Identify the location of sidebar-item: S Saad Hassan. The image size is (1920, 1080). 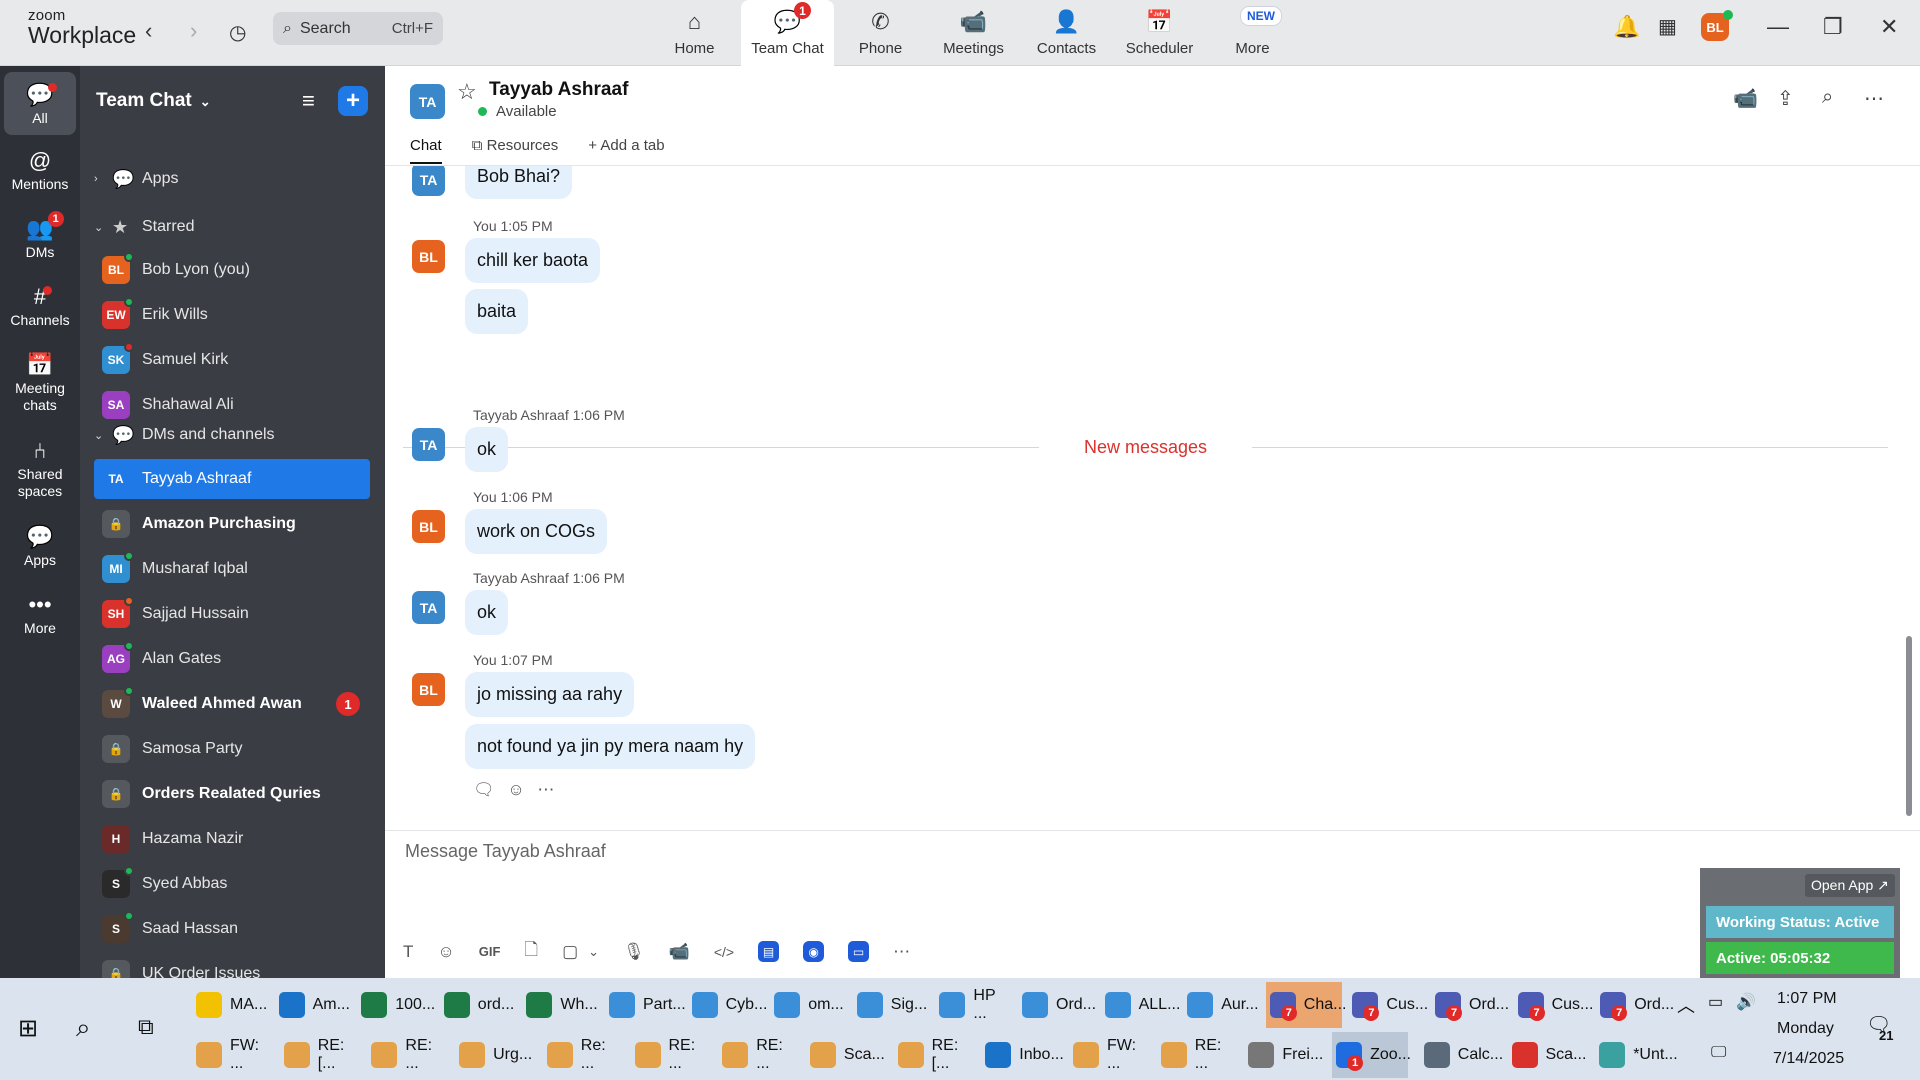
(232, 929).